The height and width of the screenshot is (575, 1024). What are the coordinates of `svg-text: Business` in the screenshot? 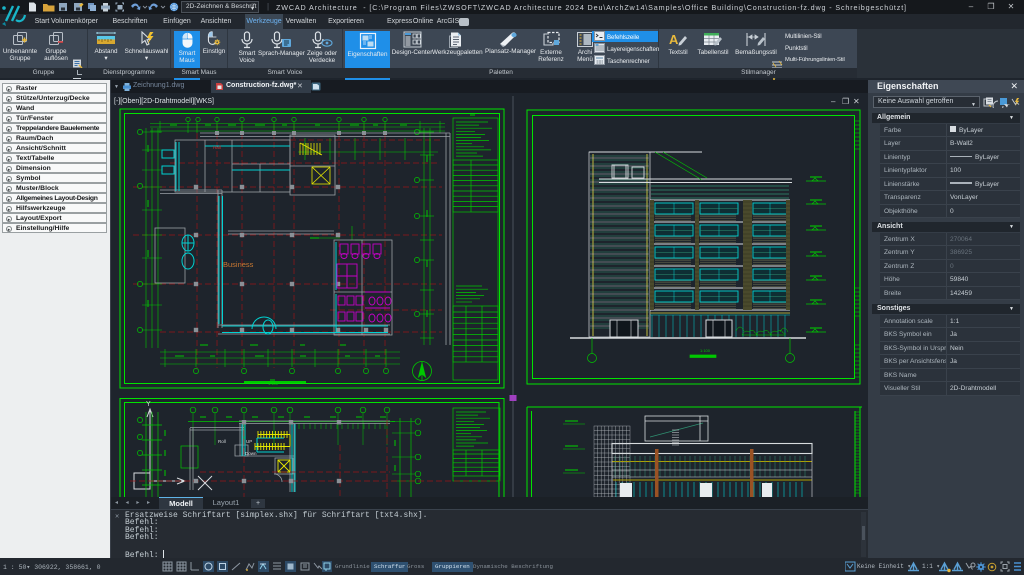 It's located at (238, 264).